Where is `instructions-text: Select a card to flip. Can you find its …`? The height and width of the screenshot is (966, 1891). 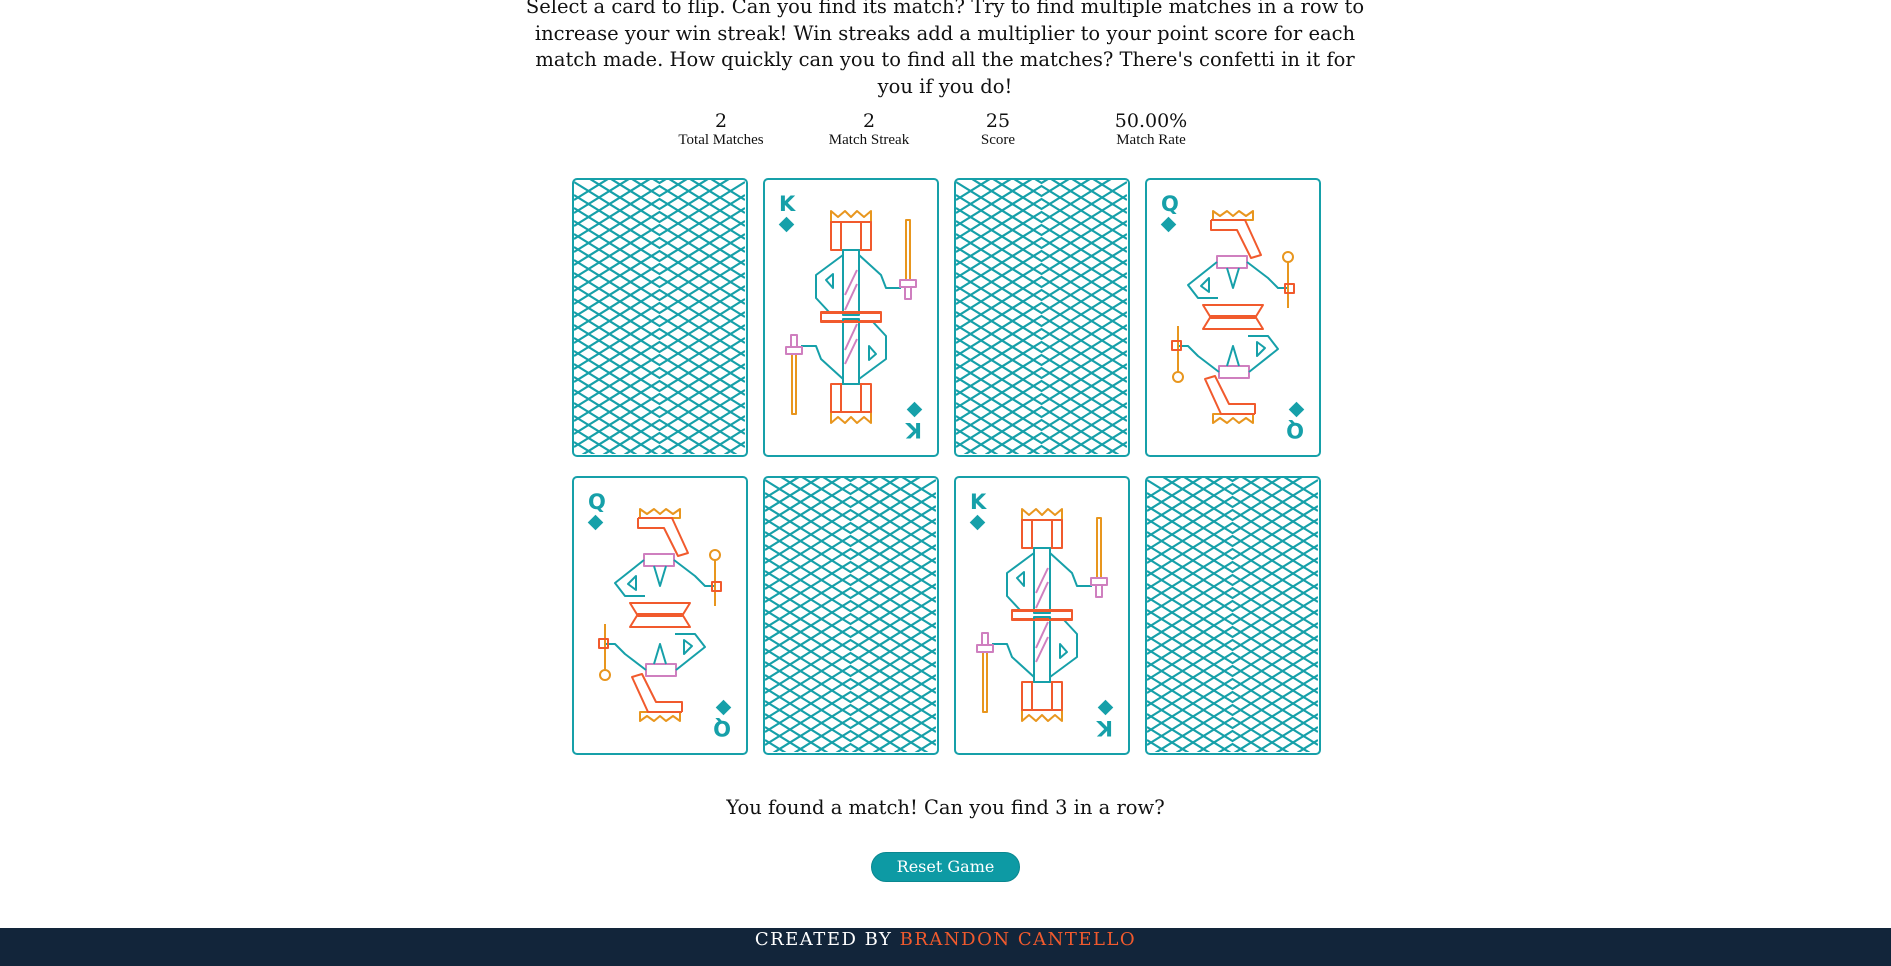
instructions-text: Select a card to flip. Can you find its … is located at coordinates (945, 49).